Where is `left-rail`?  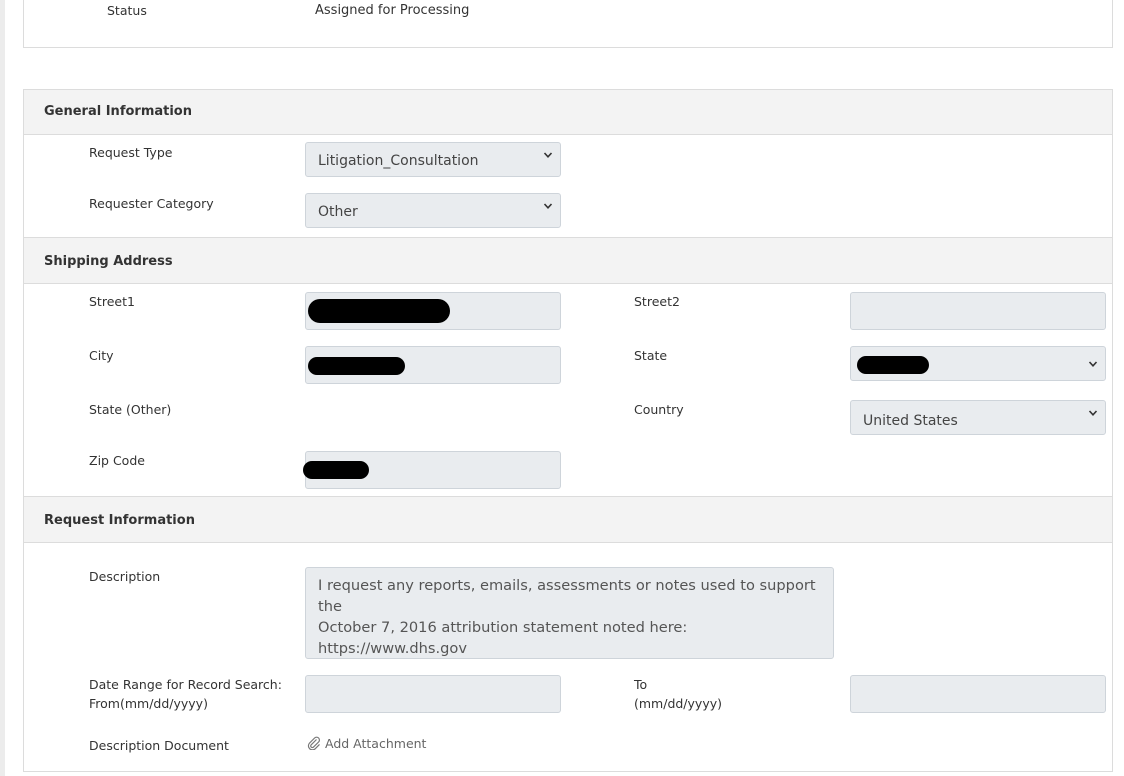 left-rail is located at coordinates (2, 388).